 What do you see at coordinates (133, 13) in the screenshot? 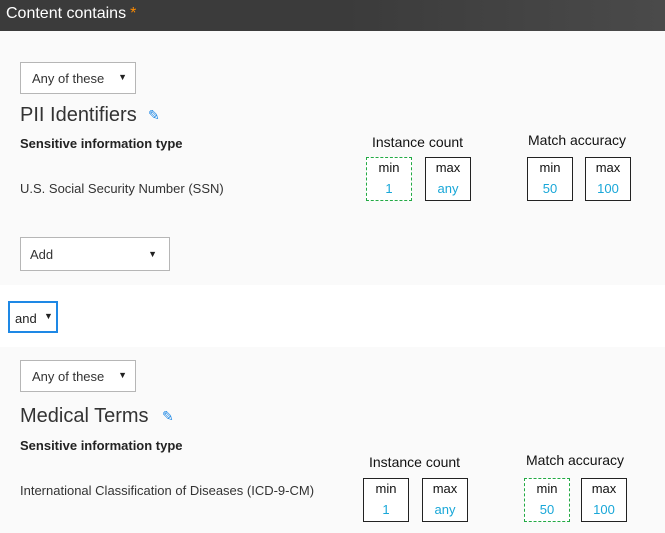
I see `required-mark: *` at bounding box center [133, 13].